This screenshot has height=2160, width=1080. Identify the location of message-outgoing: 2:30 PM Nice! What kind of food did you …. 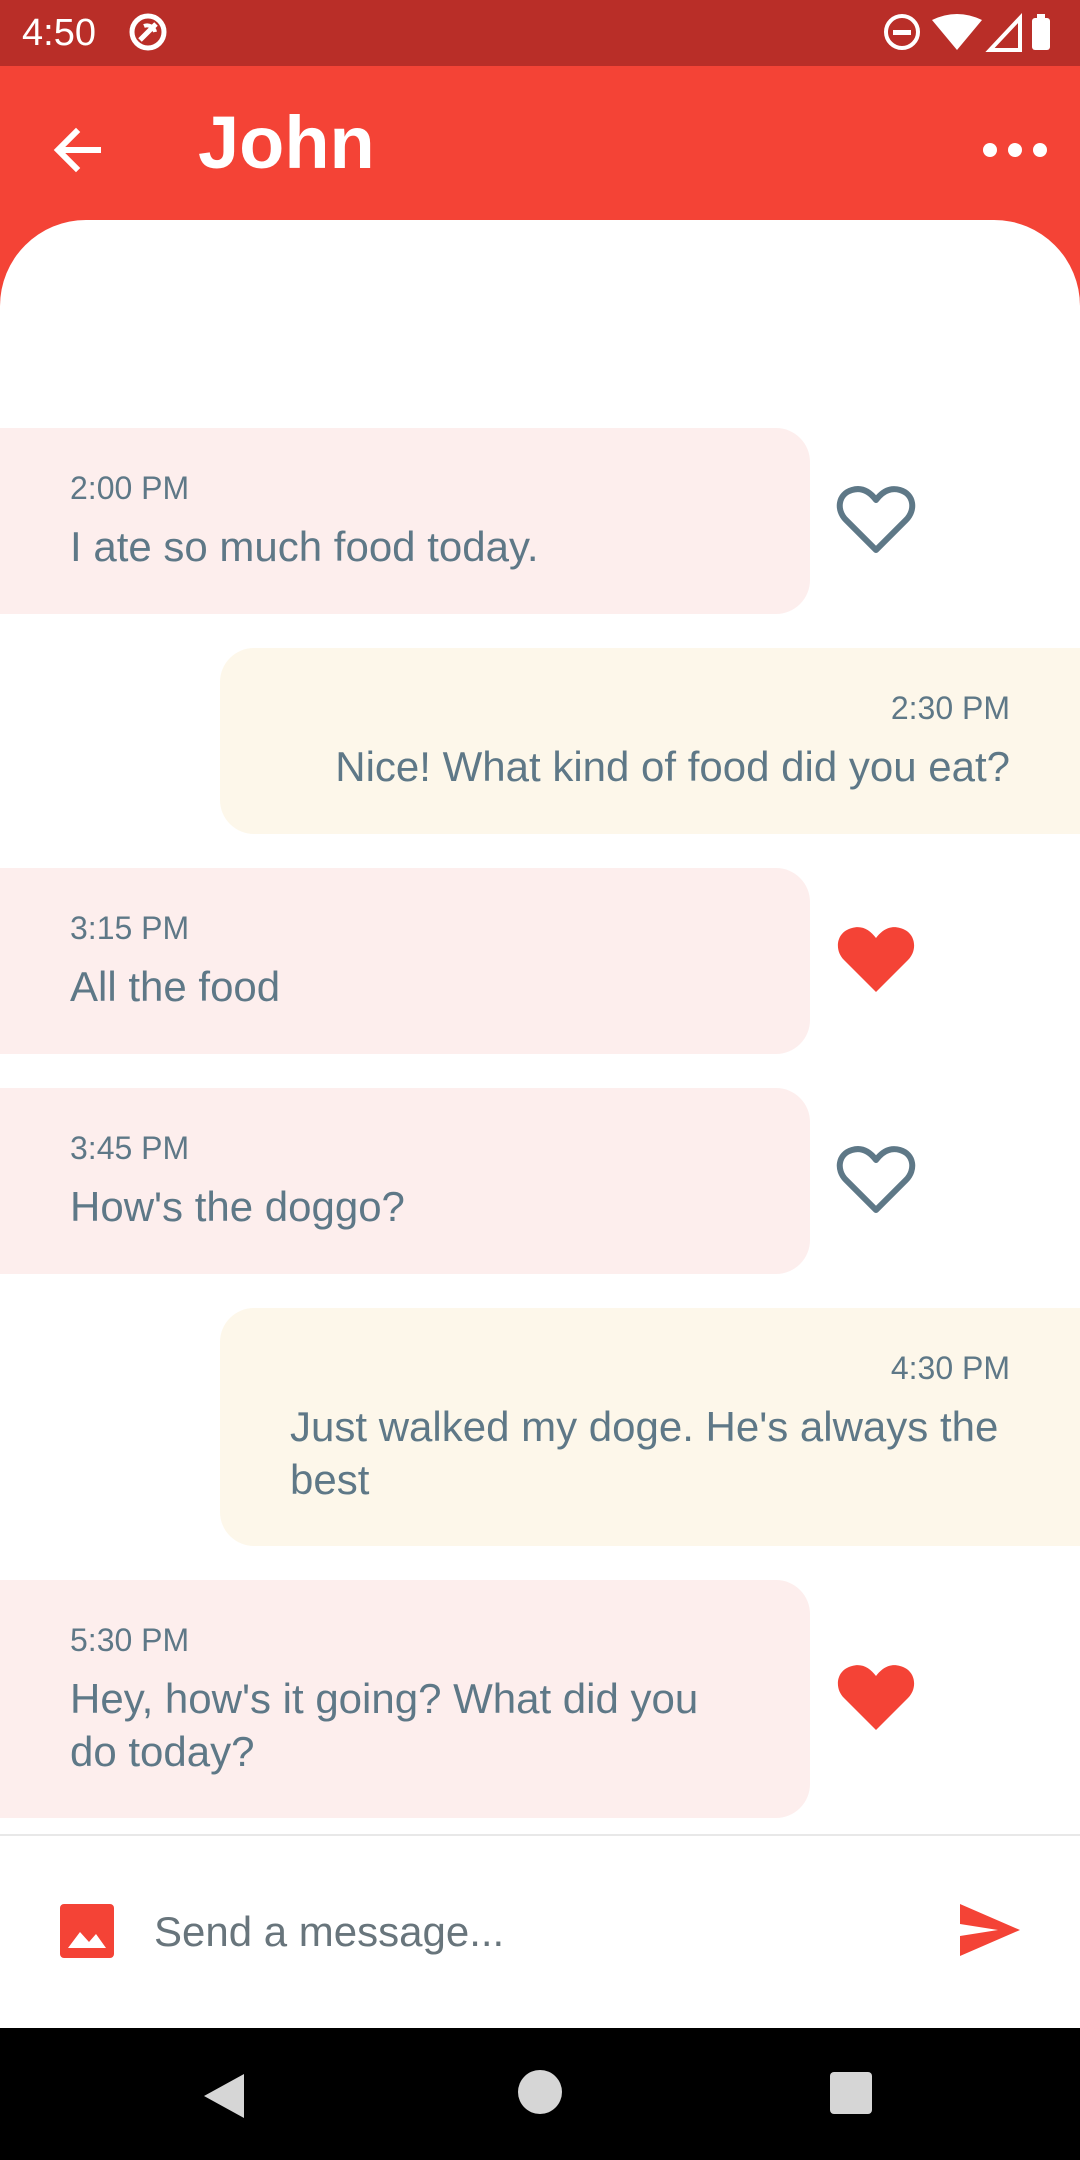
(650, 741).